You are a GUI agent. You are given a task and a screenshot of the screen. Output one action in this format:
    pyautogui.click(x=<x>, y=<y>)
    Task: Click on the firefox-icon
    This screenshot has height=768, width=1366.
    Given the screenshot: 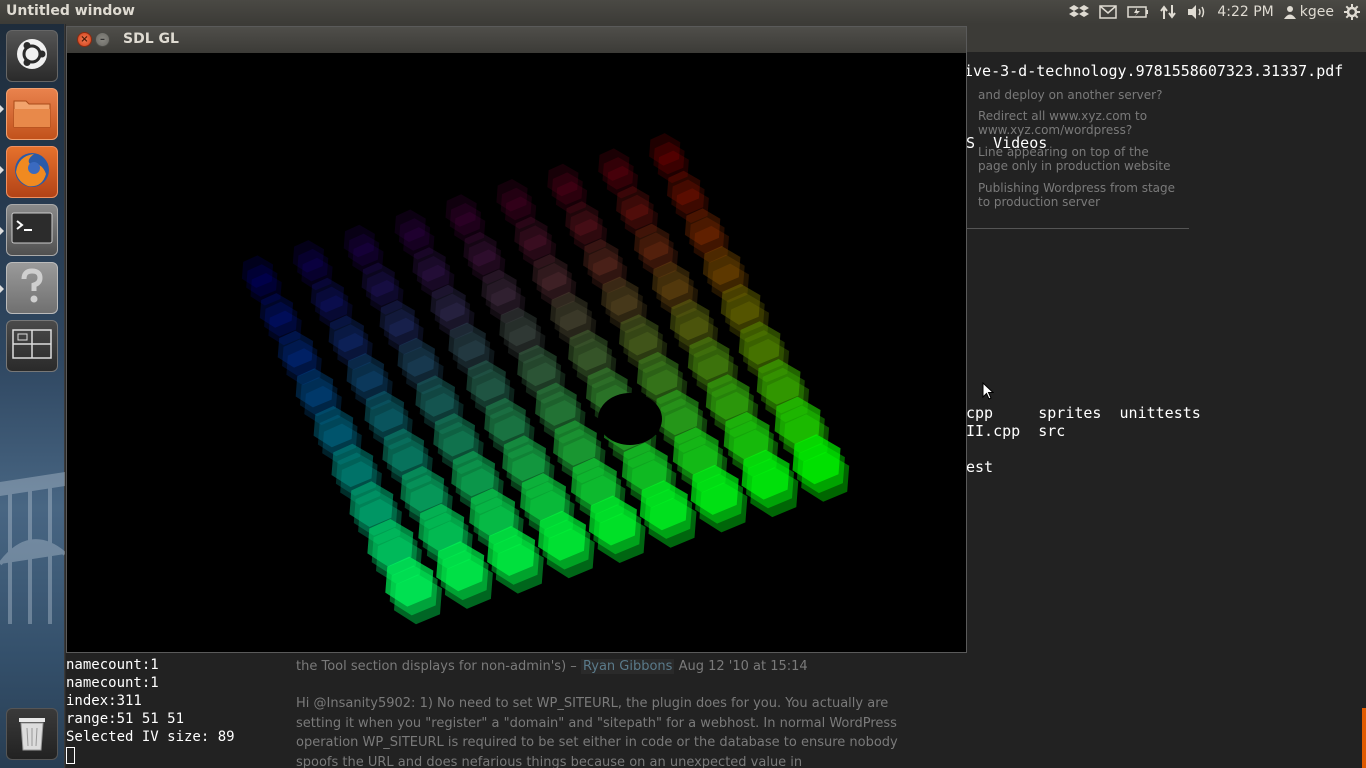 What is the action you would take?
    pyautogui.click(x=32, y=172)
    